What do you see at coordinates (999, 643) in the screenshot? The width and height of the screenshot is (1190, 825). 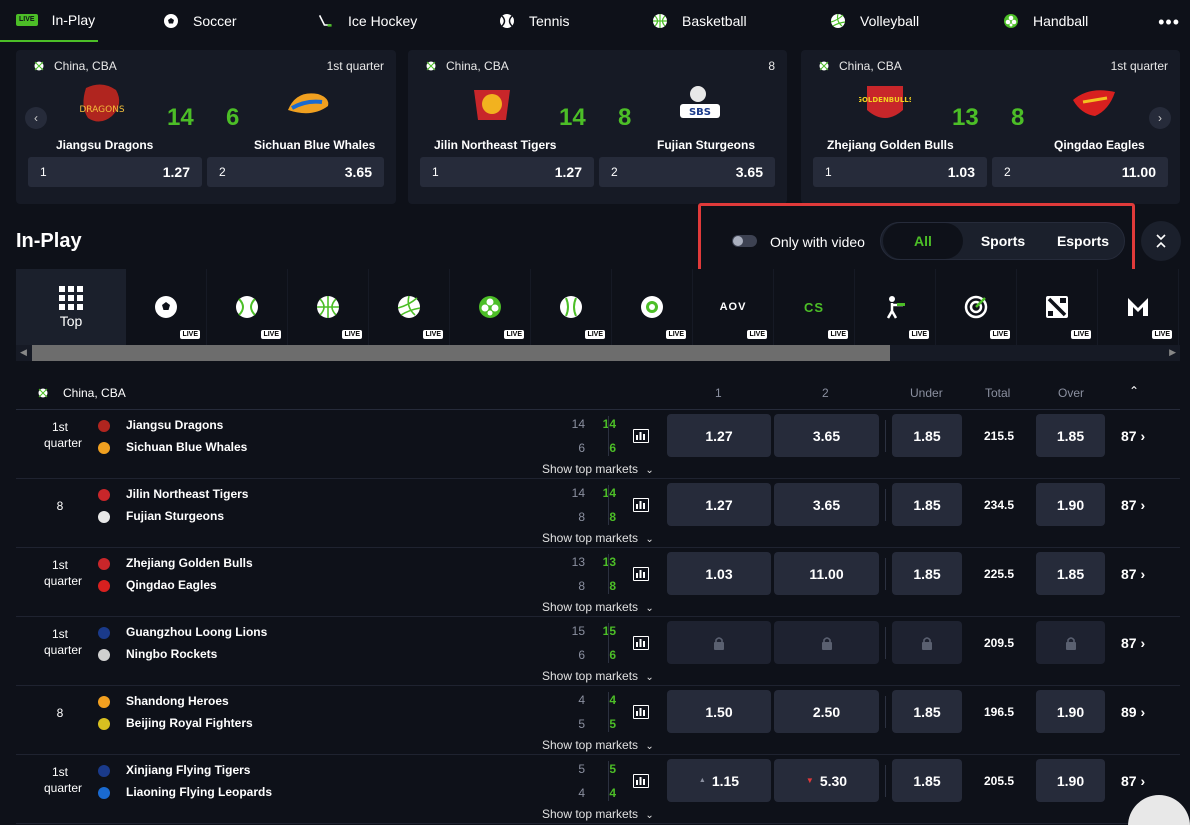 I see `total-line: 209.5` at bounding box center [999, 643].